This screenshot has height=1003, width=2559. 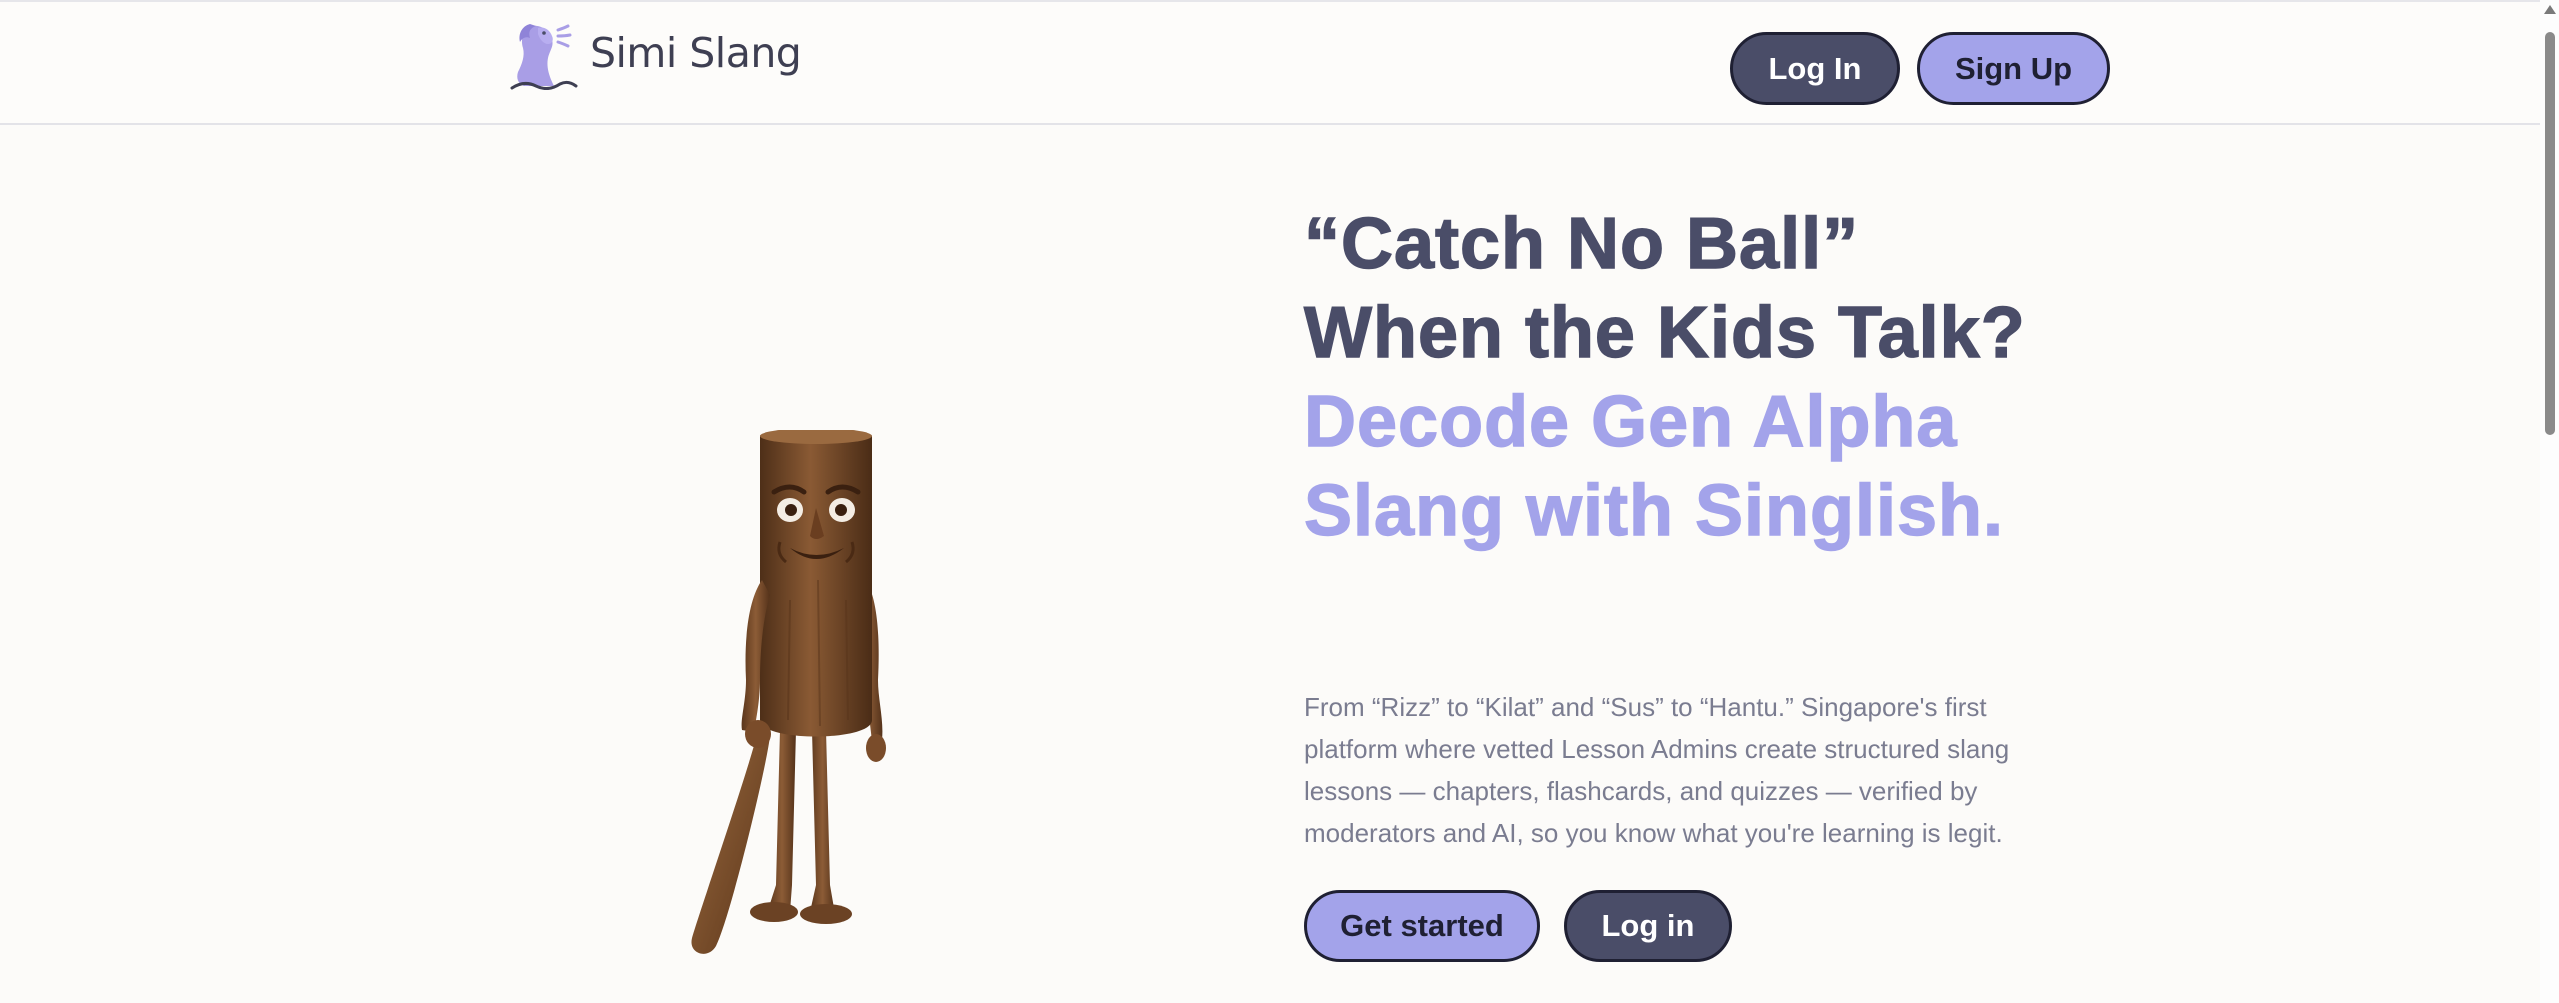 What do you see at coordinates (1422, 926) in the screenshot?
I see `get-started-button: Get started` at bounding box center [1422, 926].